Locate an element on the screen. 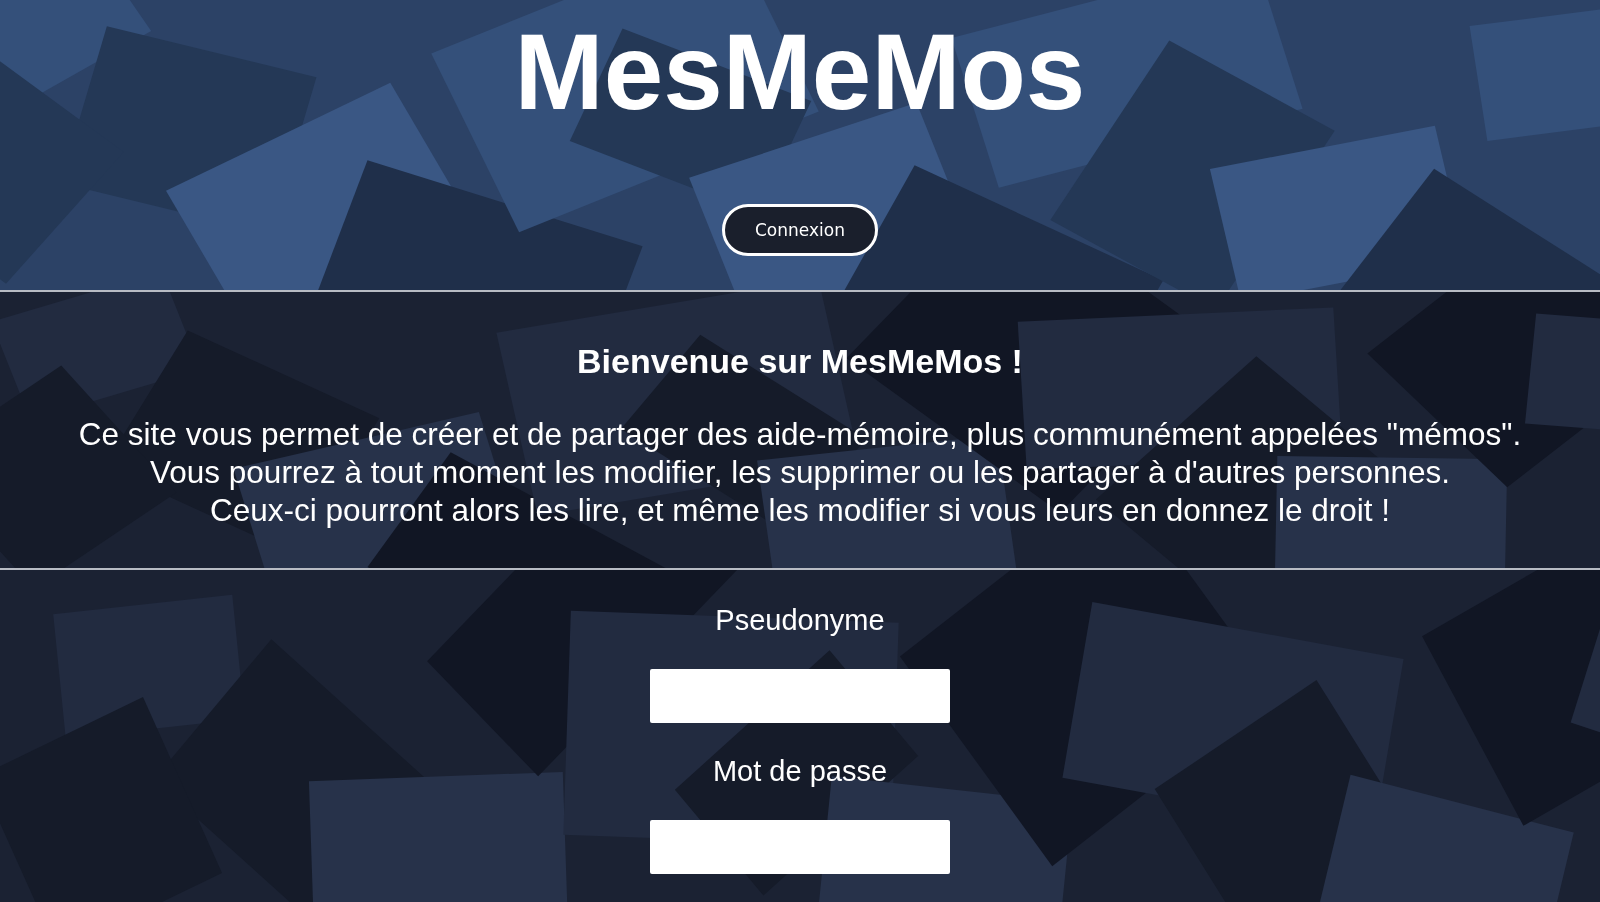  field-label: Pseudonyme is located at coordinates (800, 620).